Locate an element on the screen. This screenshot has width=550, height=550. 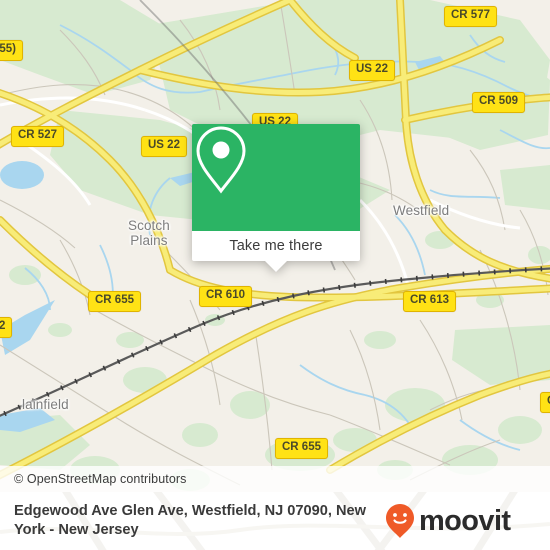
take-me-there-label: Take me there is located at coordinates (276, 246).